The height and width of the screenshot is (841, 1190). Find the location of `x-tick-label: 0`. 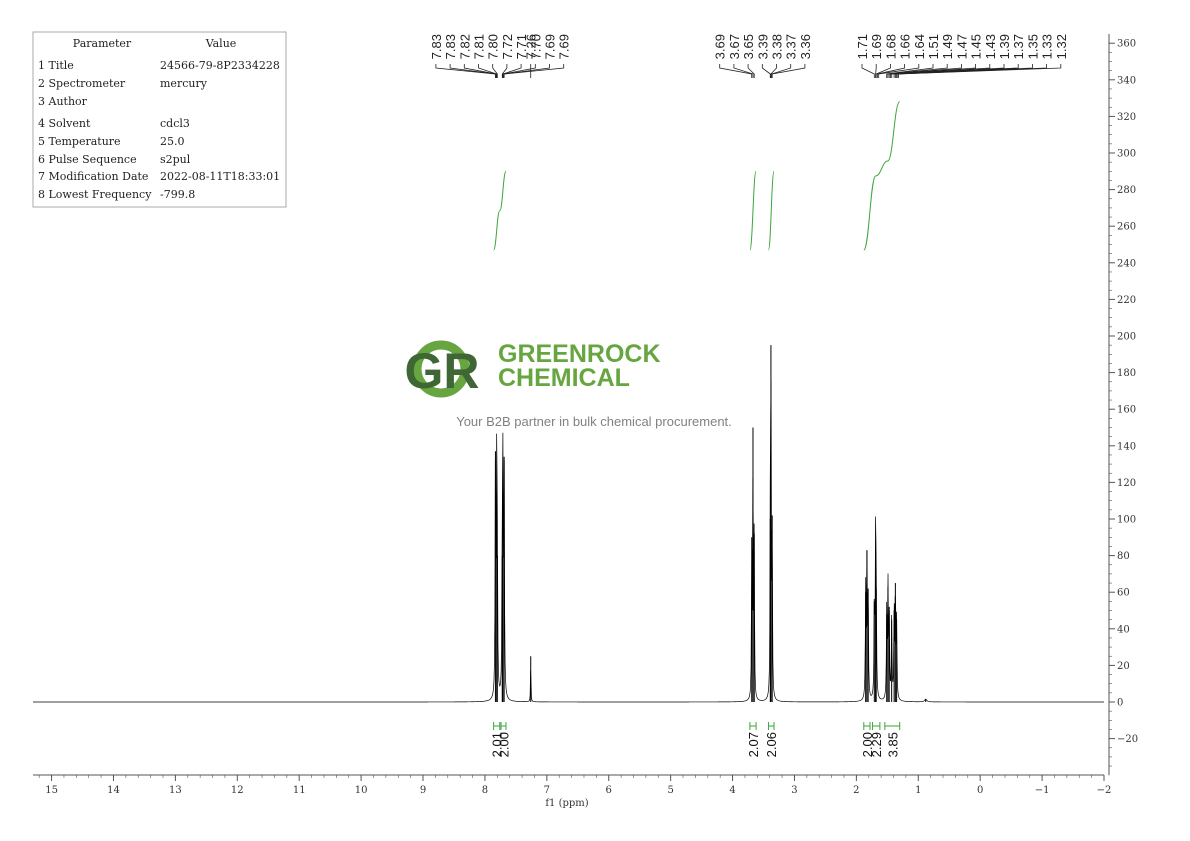

x-tick-label: 0 is located at coordinates (980, 790).